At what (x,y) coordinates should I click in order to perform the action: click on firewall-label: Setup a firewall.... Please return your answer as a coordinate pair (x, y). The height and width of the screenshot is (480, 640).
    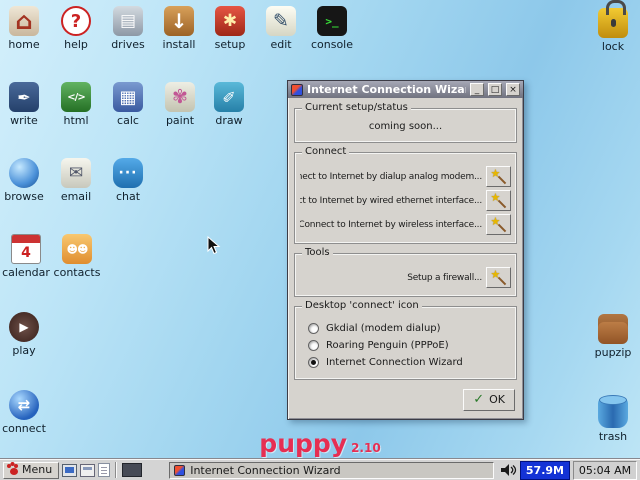
    Looking at the image, I should click on (444, 277).